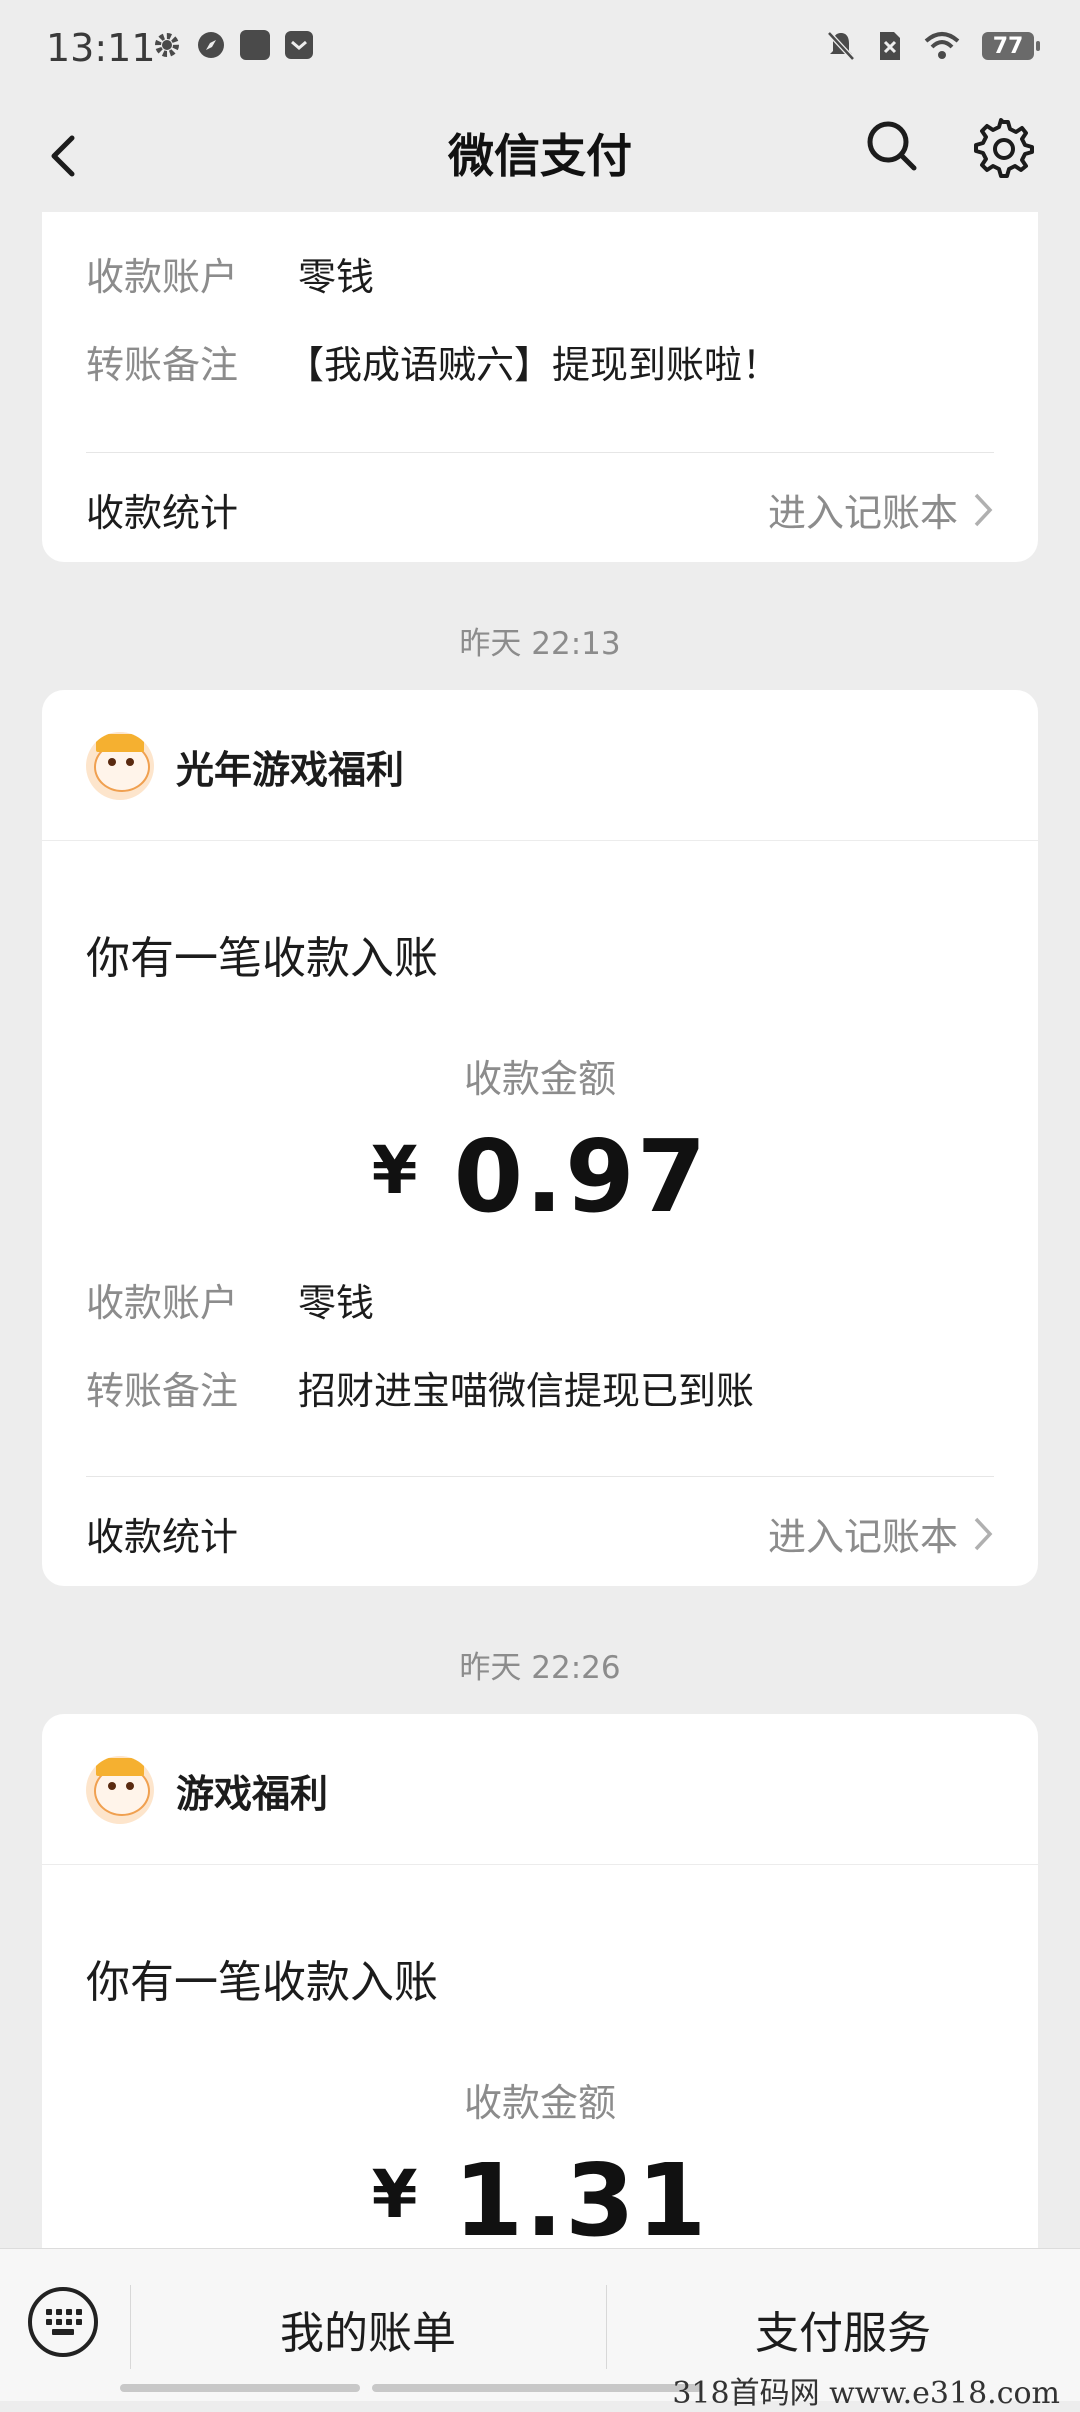 The width and height of the screenshot is (1080, 2412). Describe the element at coordinates (942, 45) in the screenshot. I see `wifi-icon` at that location.